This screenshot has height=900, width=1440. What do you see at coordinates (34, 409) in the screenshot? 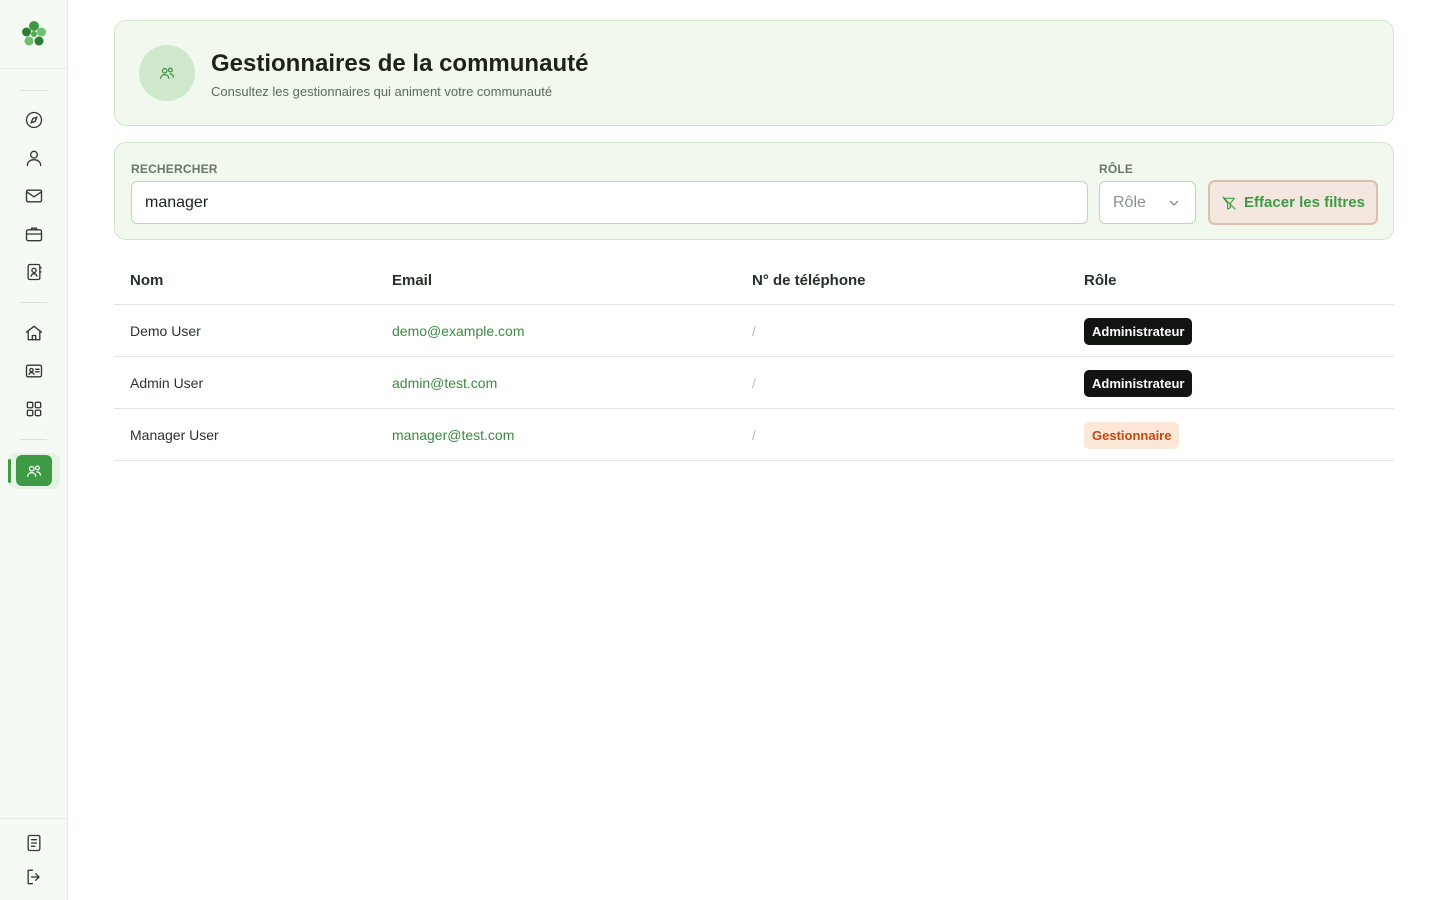
I see `grid-icon` at bounding box center [34, 409].